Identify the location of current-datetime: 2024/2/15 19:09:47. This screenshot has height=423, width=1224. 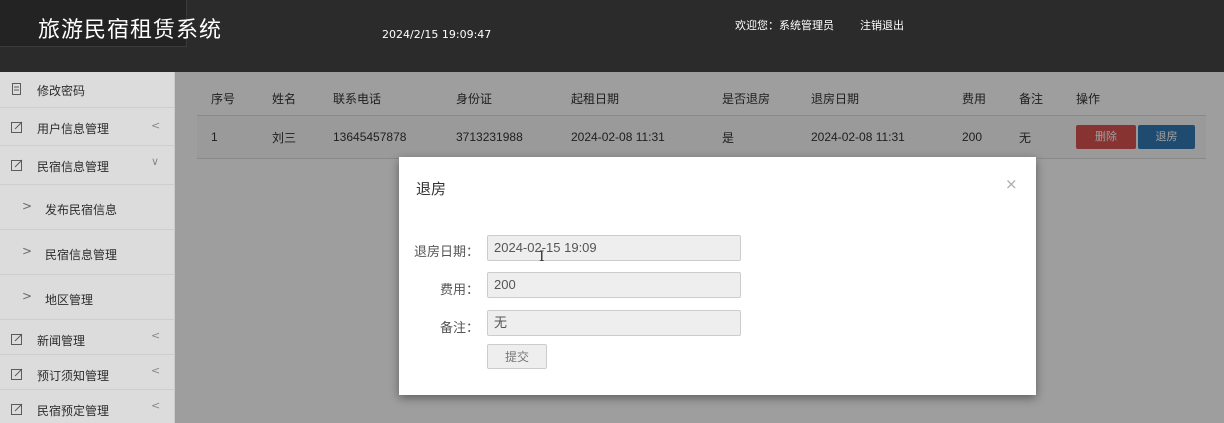
(437, 34).